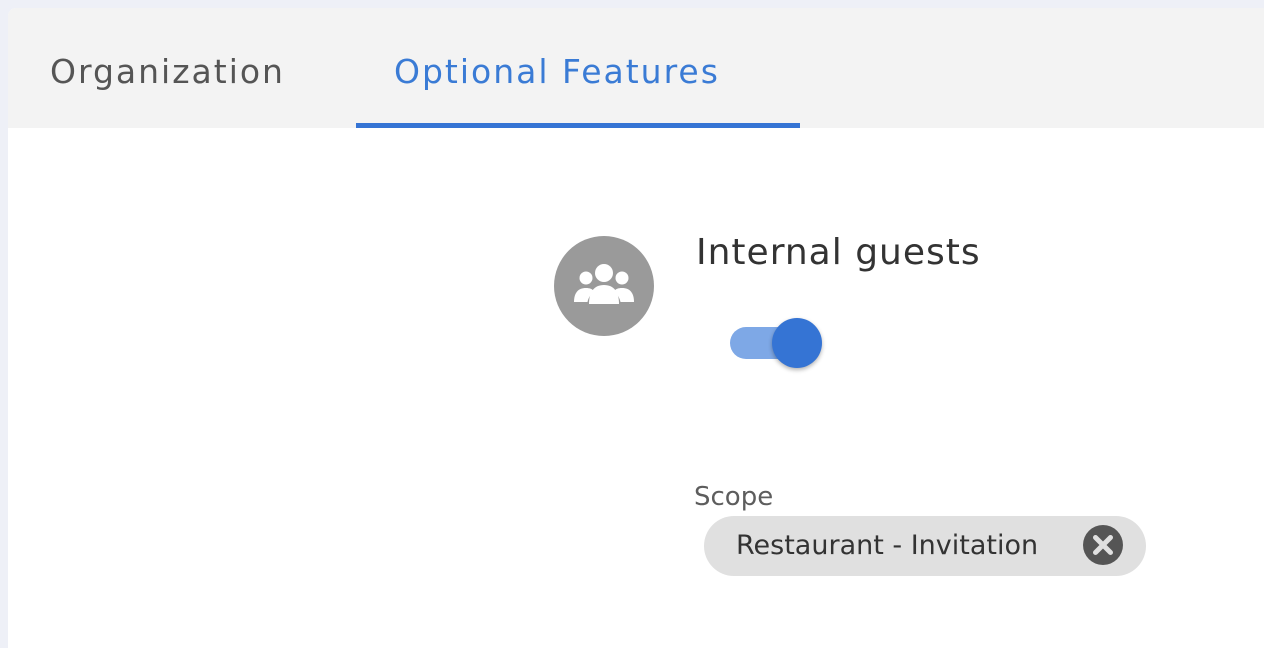 The width and height of the screenshot is (1264, 648). Describe the element at coordinates (578, 125) in the screenshot. I see `active-tab-indicator` at that location.